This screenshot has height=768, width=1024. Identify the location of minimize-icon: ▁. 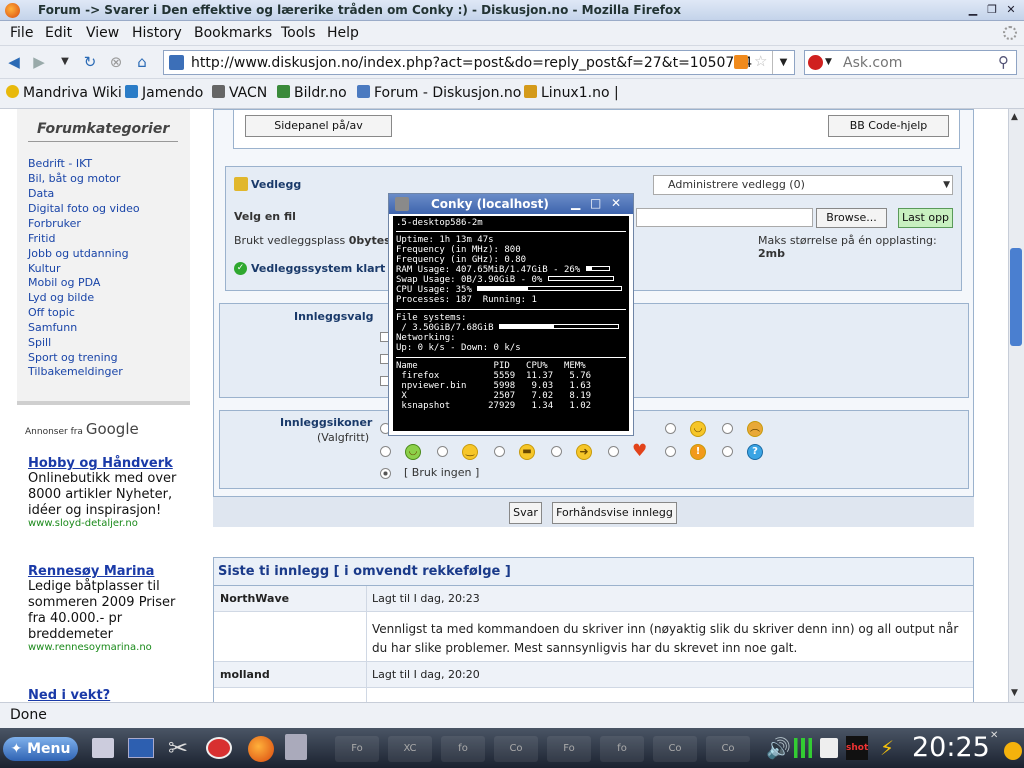
(973, 10).